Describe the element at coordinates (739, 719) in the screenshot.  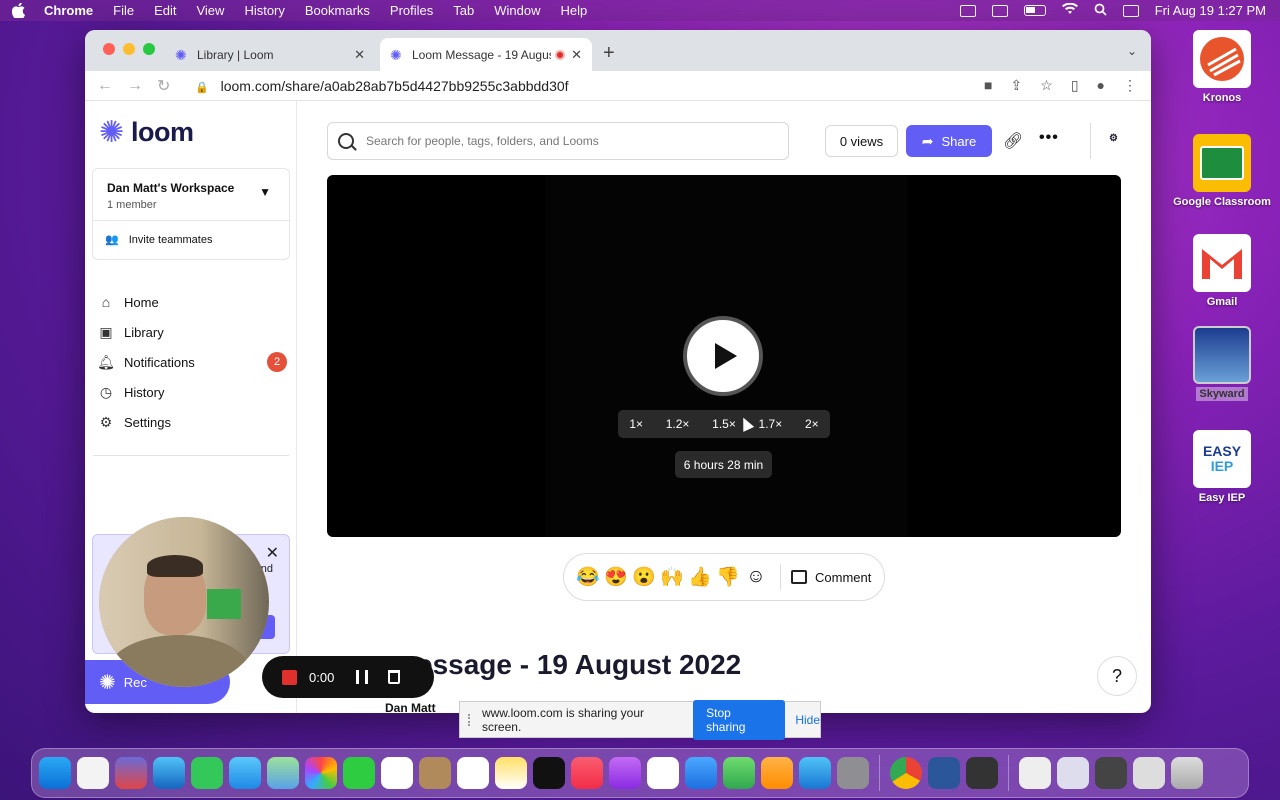
I see `stop-sharing-button: Stop sharing` at that location.